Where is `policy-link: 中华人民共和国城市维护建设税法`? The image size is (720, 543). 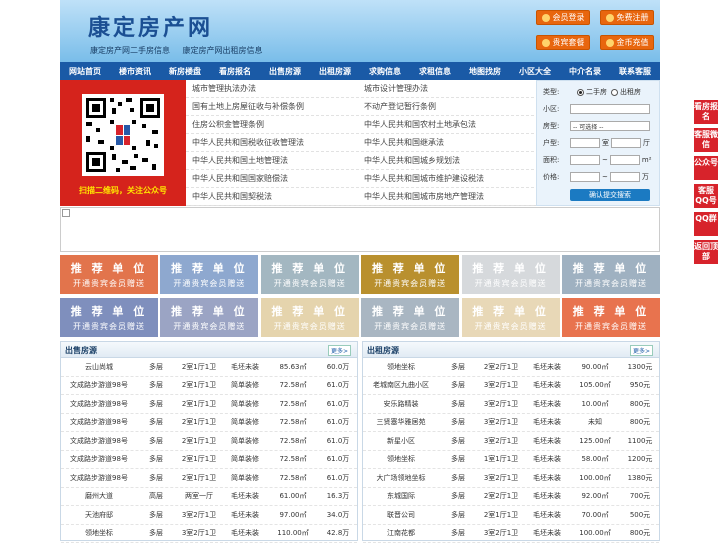
policy-link: 中华人民共和国城市维护建设税法 is located at coordinates (444, 178).